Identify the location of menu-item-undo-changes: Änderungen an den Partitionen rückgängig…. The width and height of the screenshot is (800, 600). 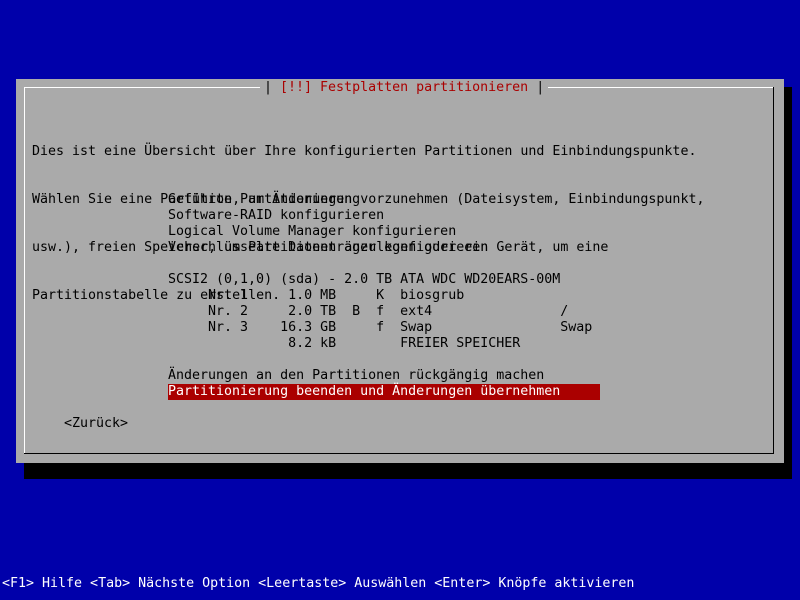
(384, 376).